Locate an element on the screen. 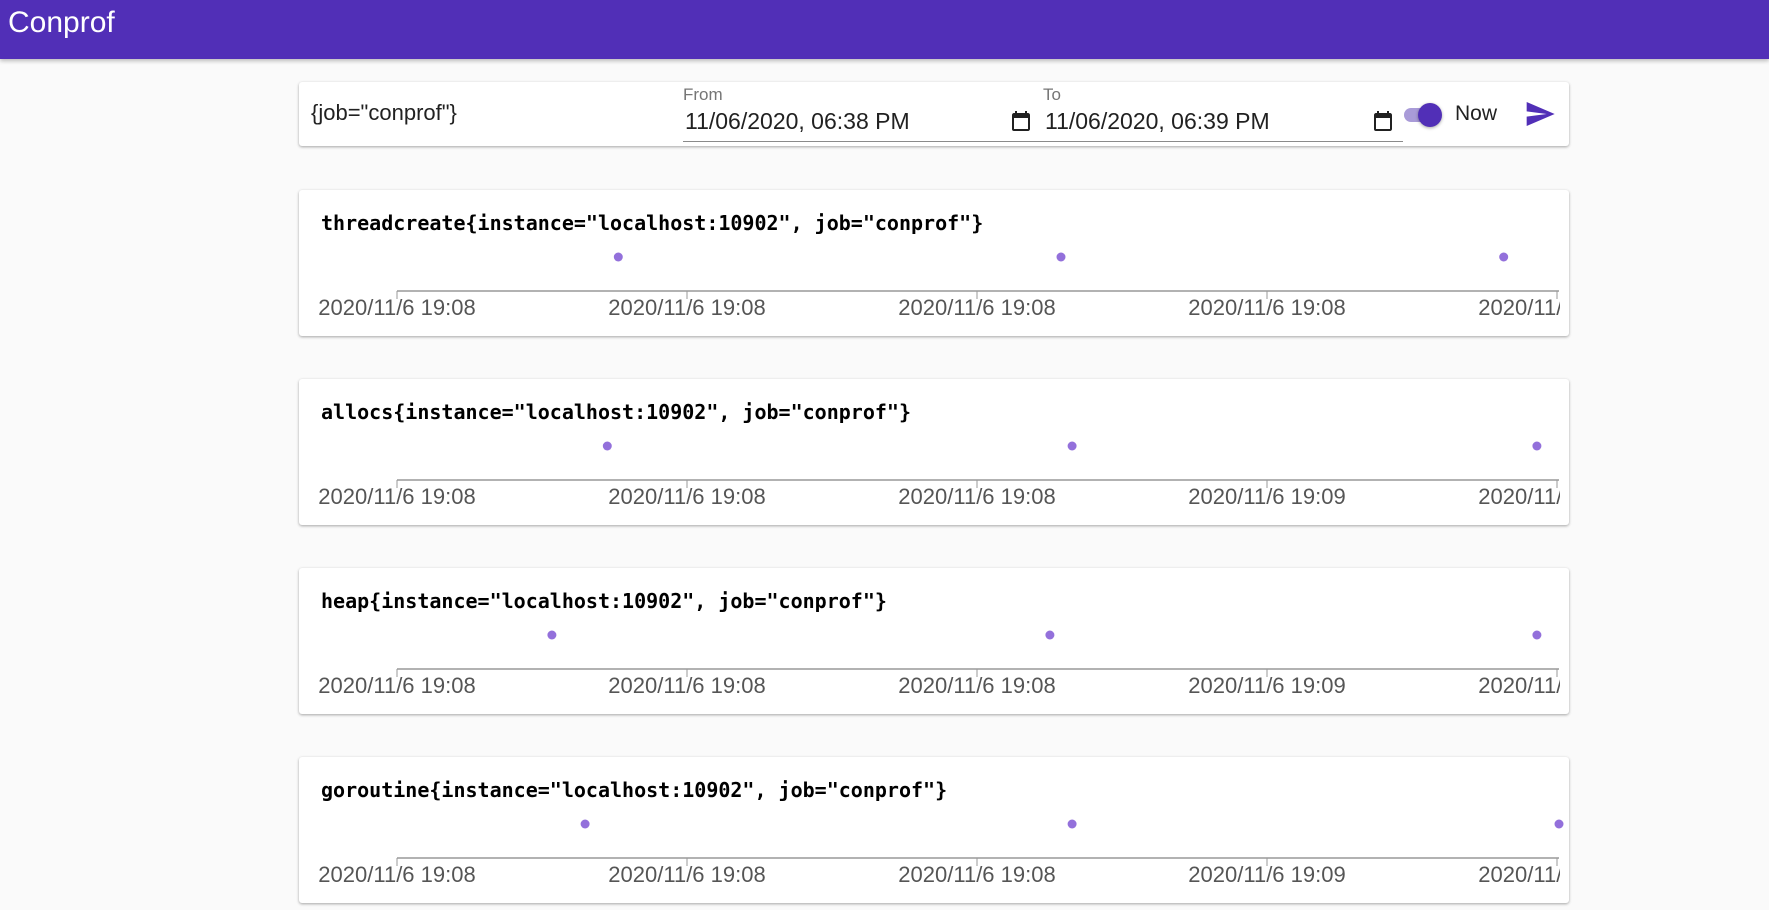 The width and height of the screenshot is (1769, 910). from-datetime-field: From 11/06/2020, 06:38 PM is located at coordinates (856, 114).